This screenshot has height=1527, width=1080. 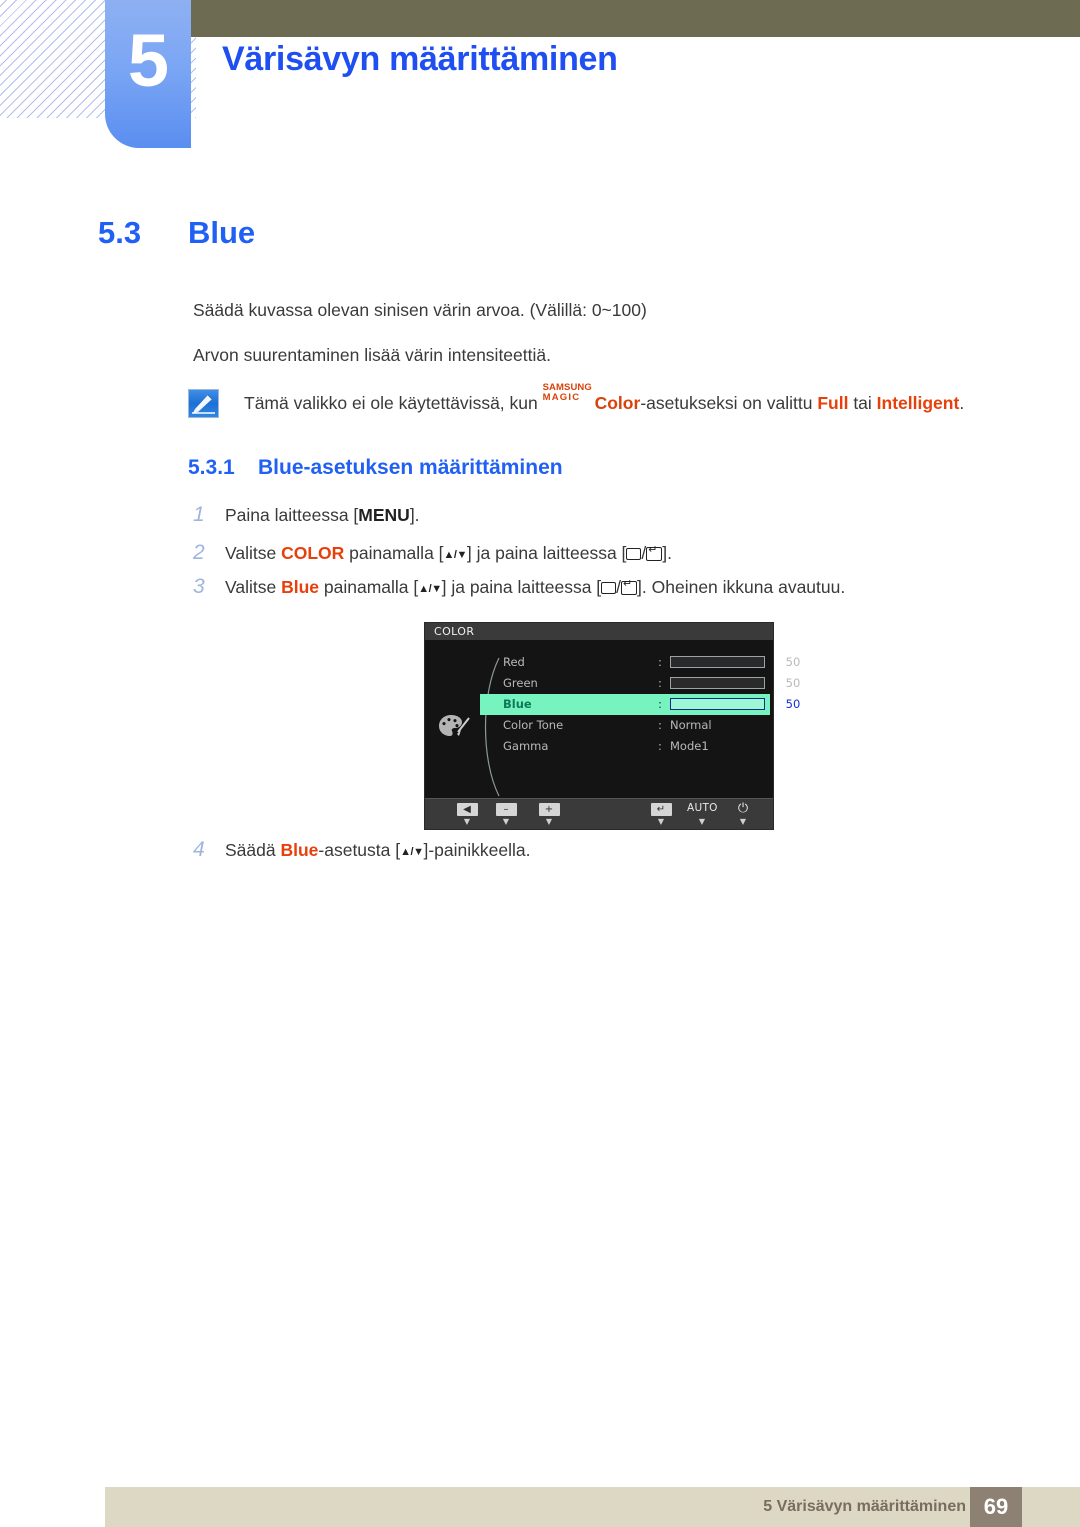 What do you see at coordinates (203, 403) in the screenshot?
I see `note-pen-icon` at bounding box center [203, 403].